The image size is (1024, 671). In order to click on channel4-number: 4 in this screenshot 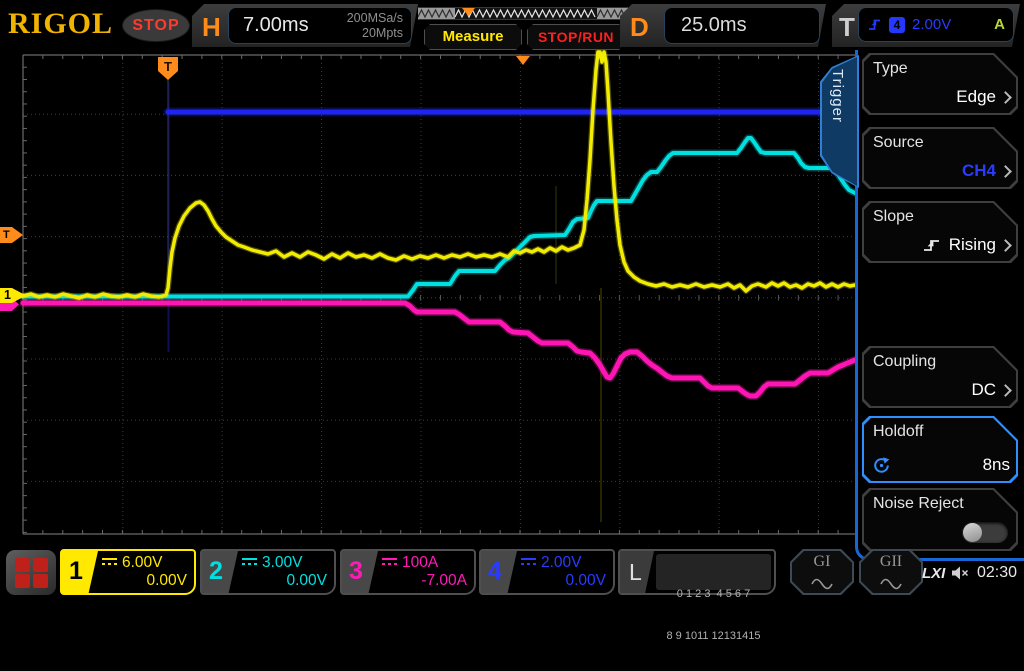, I will do `click(495, 571)`.